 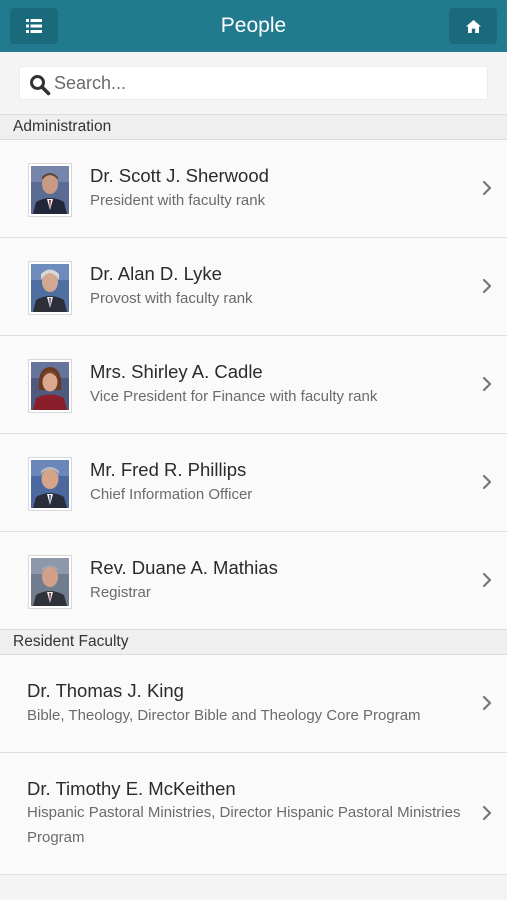 I want to click on section-header-resident-faculty: Resident Faculty, so click(x=253, y=642).